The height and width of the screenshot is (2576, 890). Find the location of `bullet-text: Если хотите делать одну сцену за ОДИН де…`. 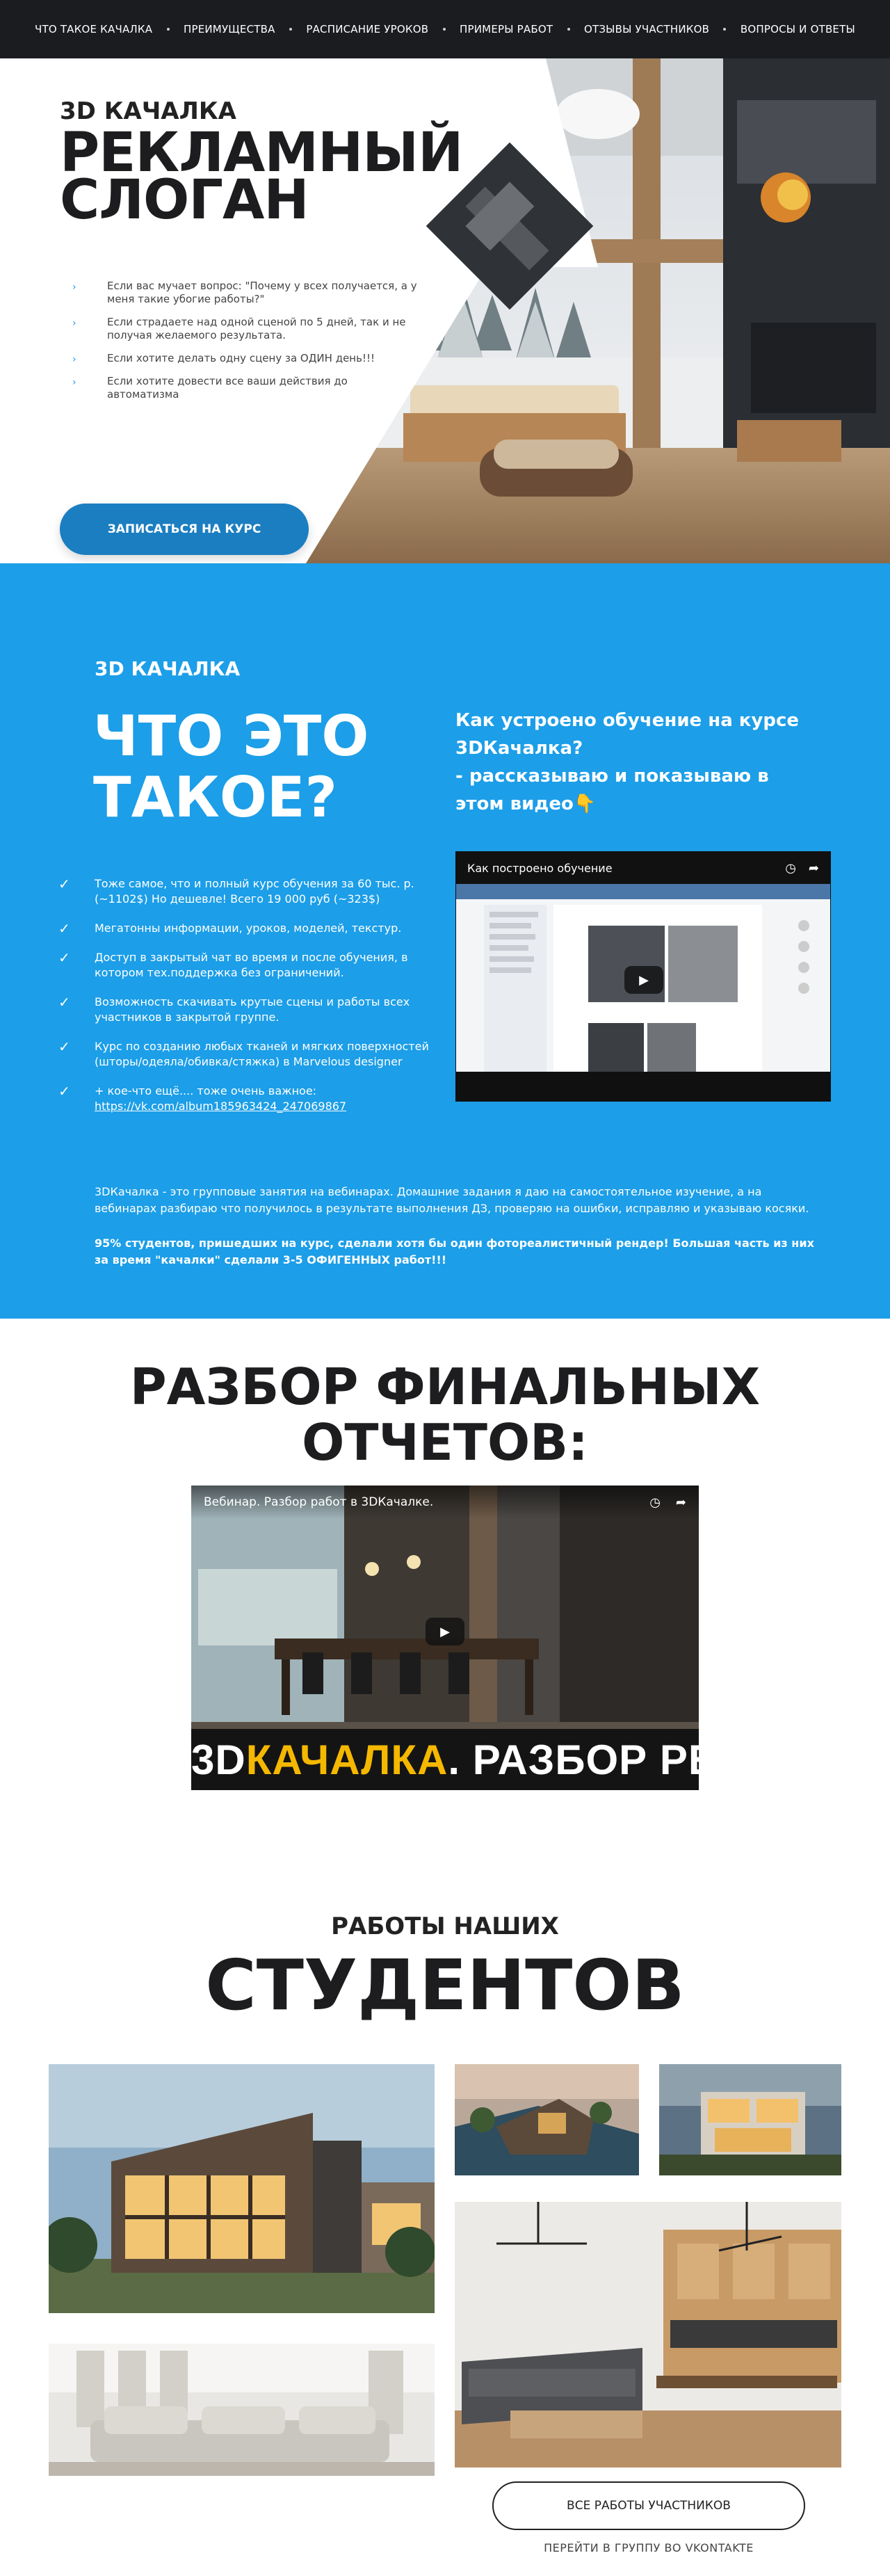

bullet-text: Если хотите делать одну сцену за ОДИН де… is located at coordinates (241, 358).